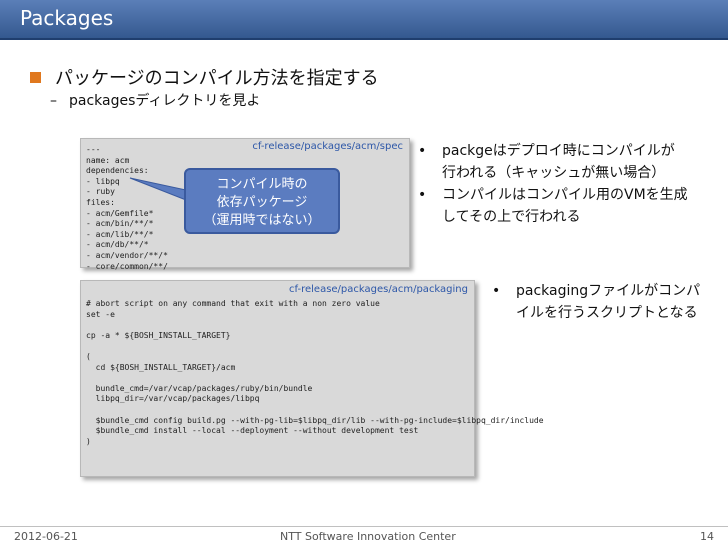 The height and width of the screenshot is (547, 728). What do you see at coordinates (327, 146) in the screenshot?
I see `spec-path-label: cf-release/packages/acm/spec` at bounding box center [327, 146].